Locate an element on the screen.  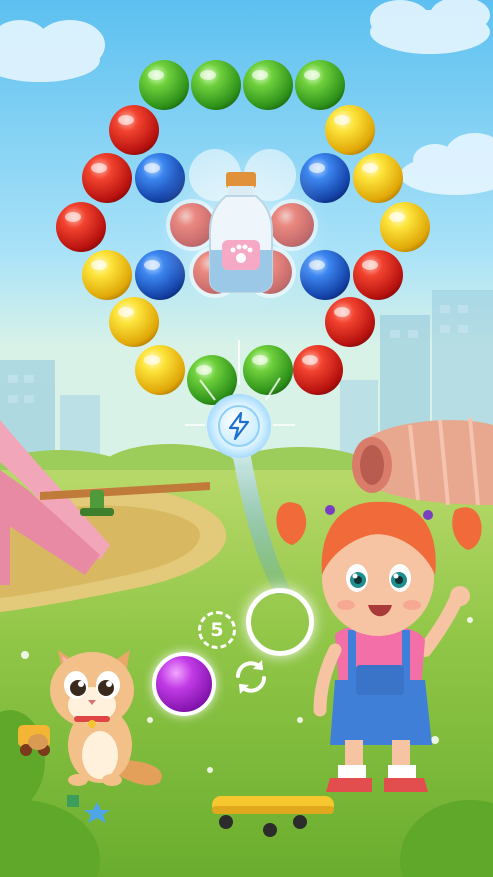
toy-block is located at coordinates (73, 801).